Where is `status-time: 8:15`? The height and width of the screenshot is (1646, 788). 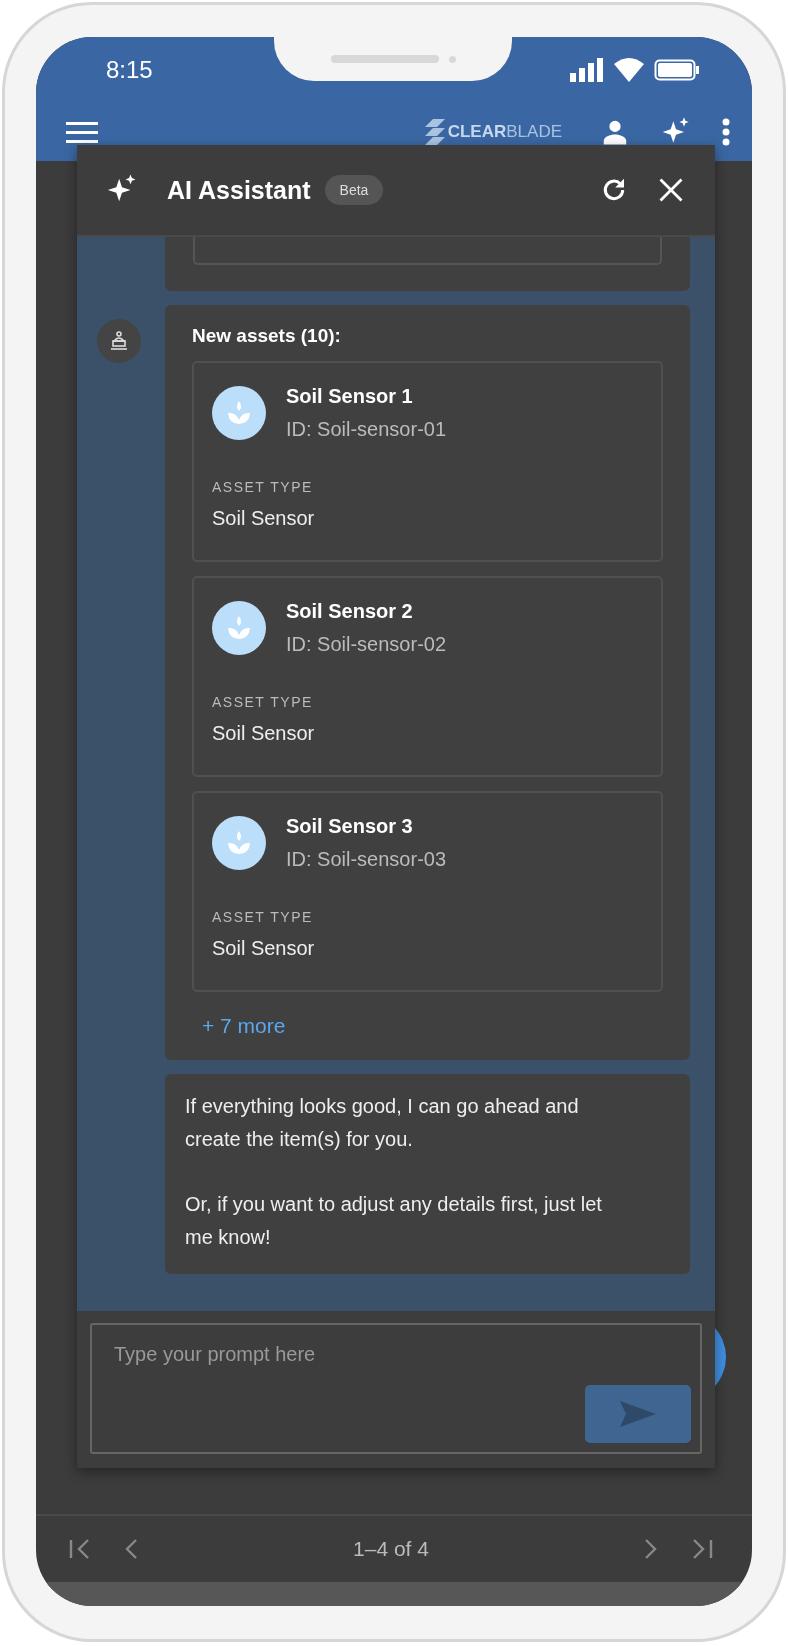 status-time: 8:15 is located at coordinates (129, 70).